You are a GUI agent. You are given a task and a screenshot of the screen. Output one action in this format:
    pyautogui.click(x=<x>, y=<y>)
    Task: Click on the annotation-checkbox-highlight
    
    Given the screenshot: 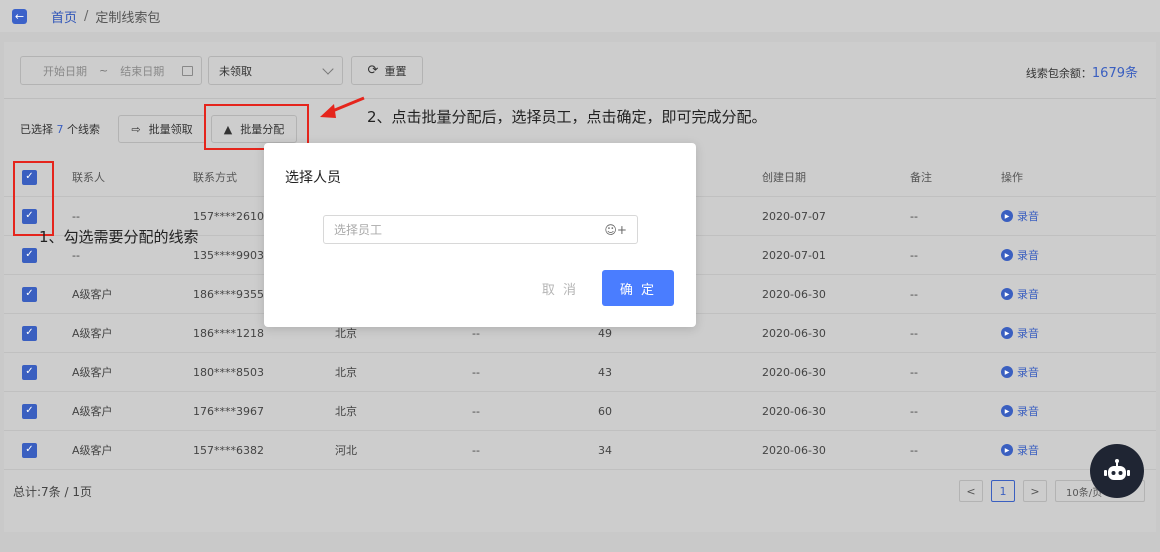 What is the action you would take?
    pyautogui.click(x=33, y=198)
    